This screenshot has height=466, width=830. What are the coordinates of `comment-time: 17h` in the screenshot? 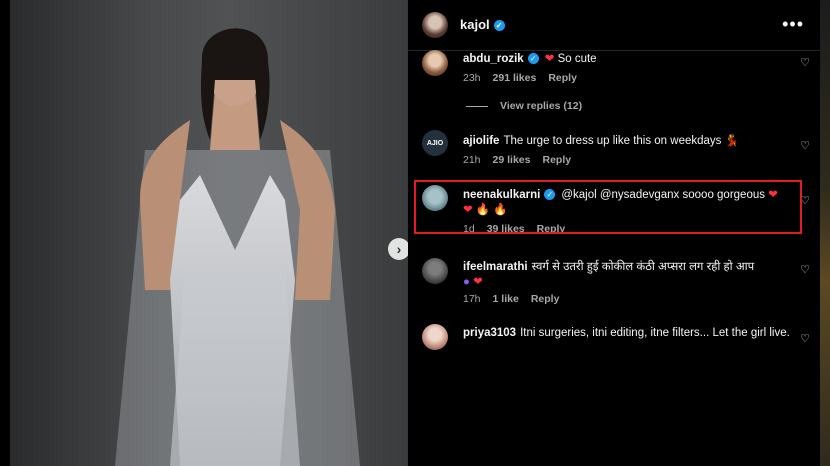 It's located at (472, 299).